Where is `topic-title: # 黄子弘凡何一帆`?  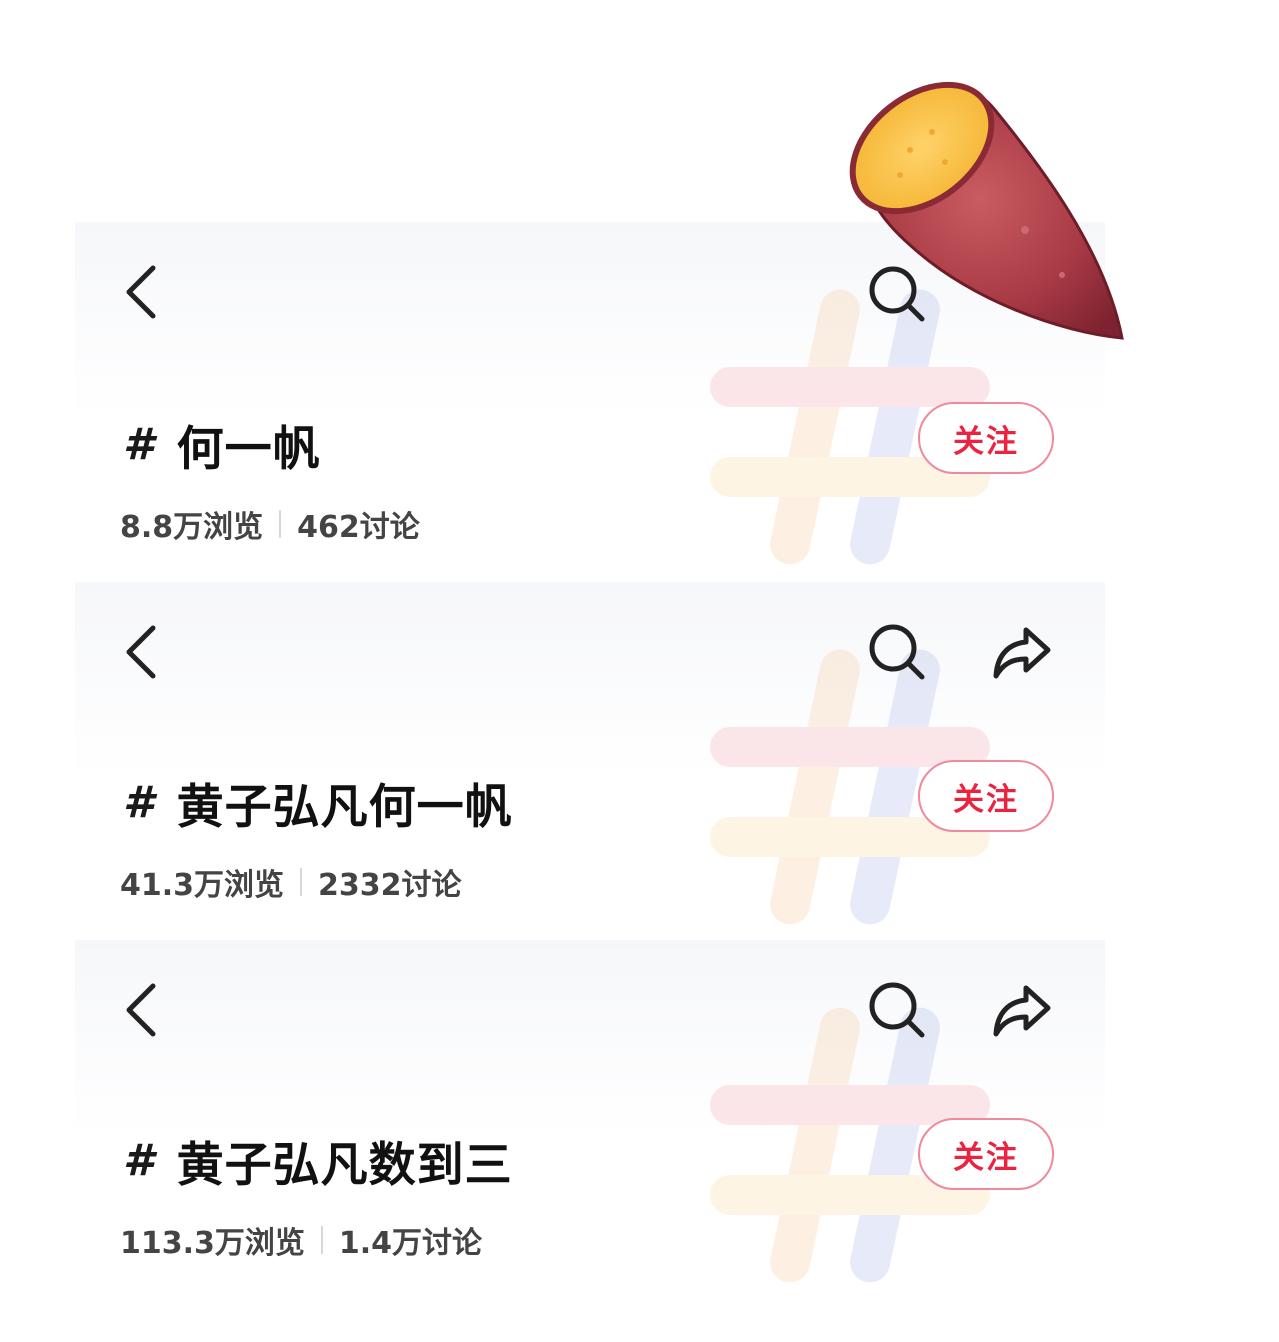 topic-title: # 黄子弘凡何一帆 is located at coordinates (318, 802).